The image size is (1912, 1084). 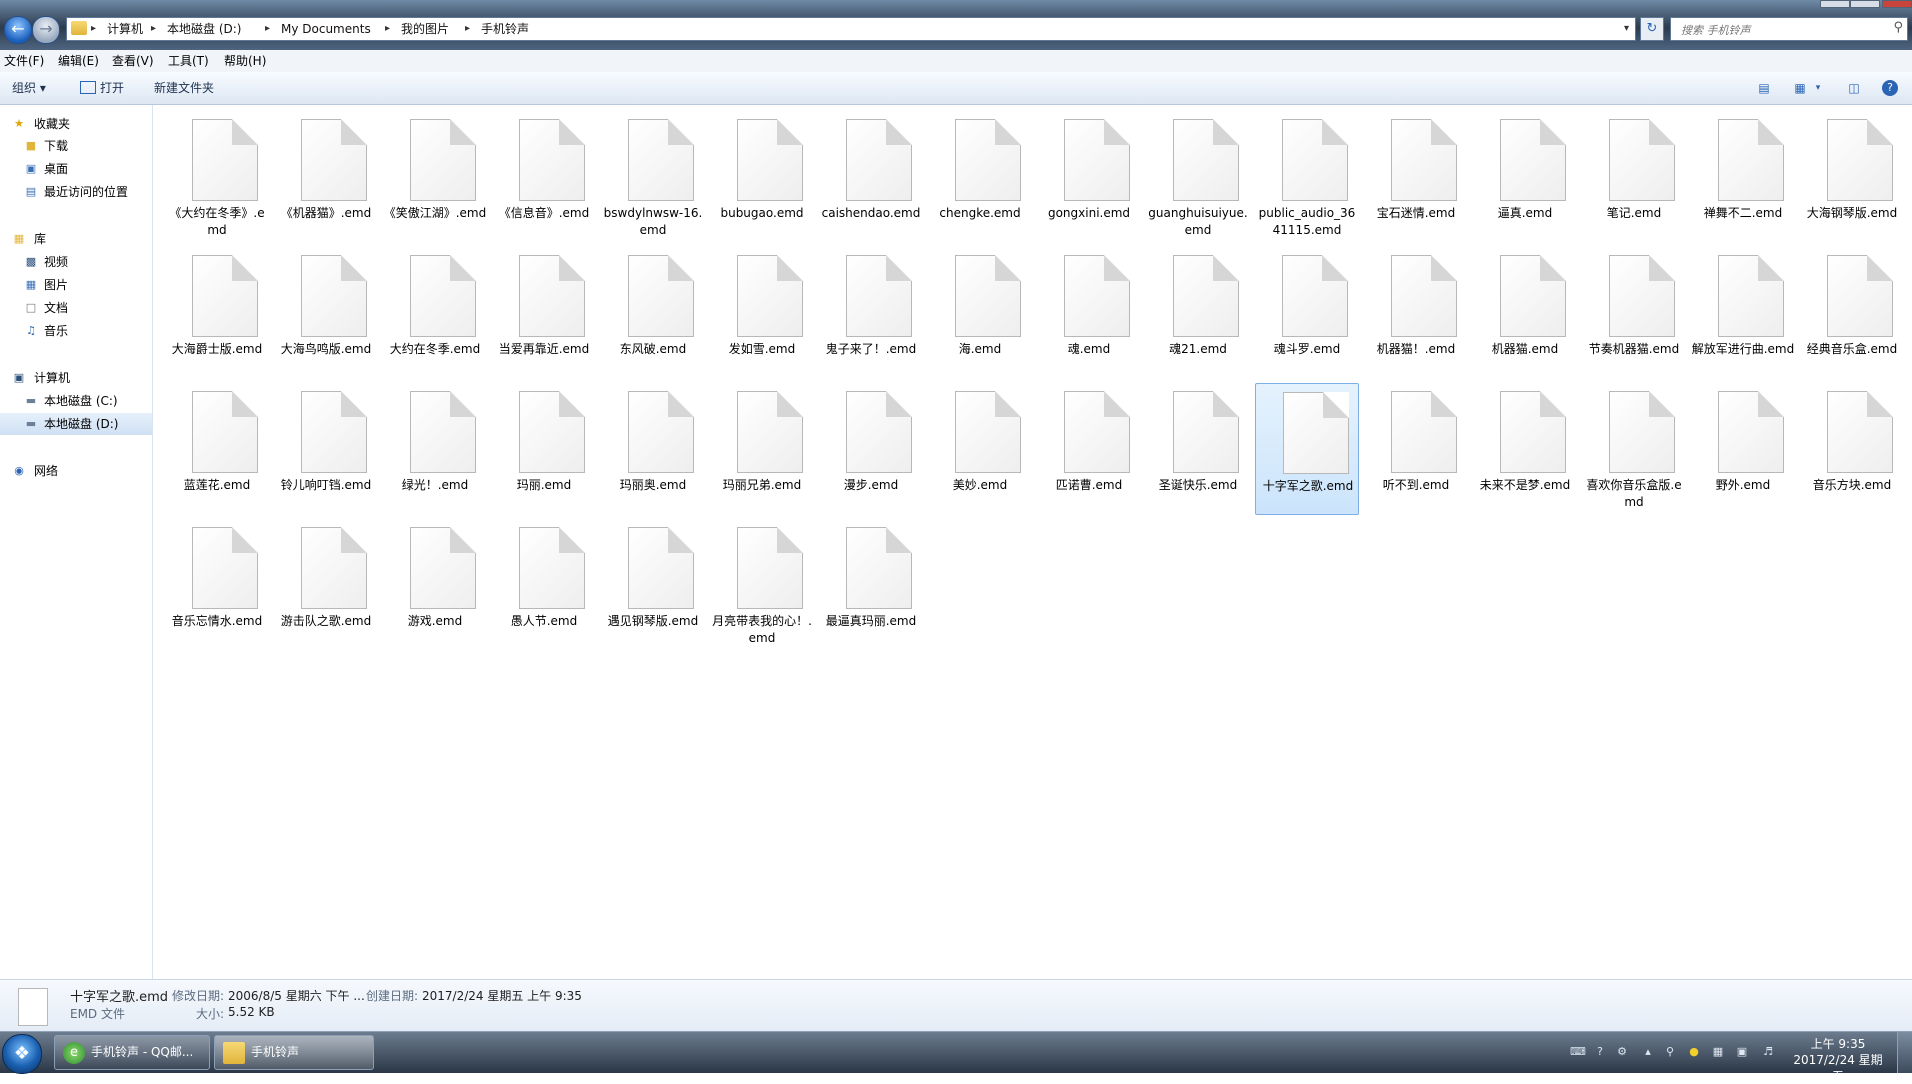 I want to click on file-item: 十字军之歌.emd, so click(x=1307, y=449).